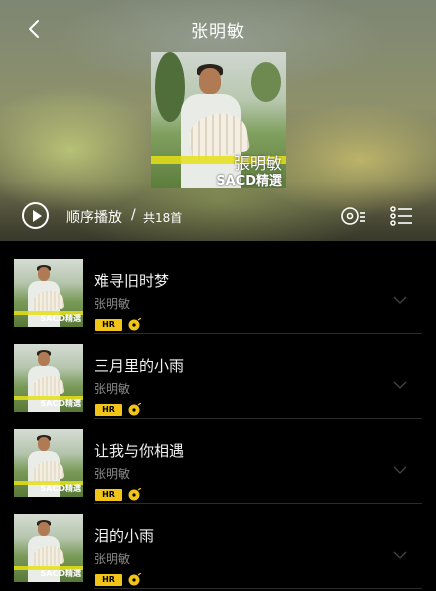 This screenshot has height=591, width=436. I want to click on disc-list-icon, so click(353, 216).